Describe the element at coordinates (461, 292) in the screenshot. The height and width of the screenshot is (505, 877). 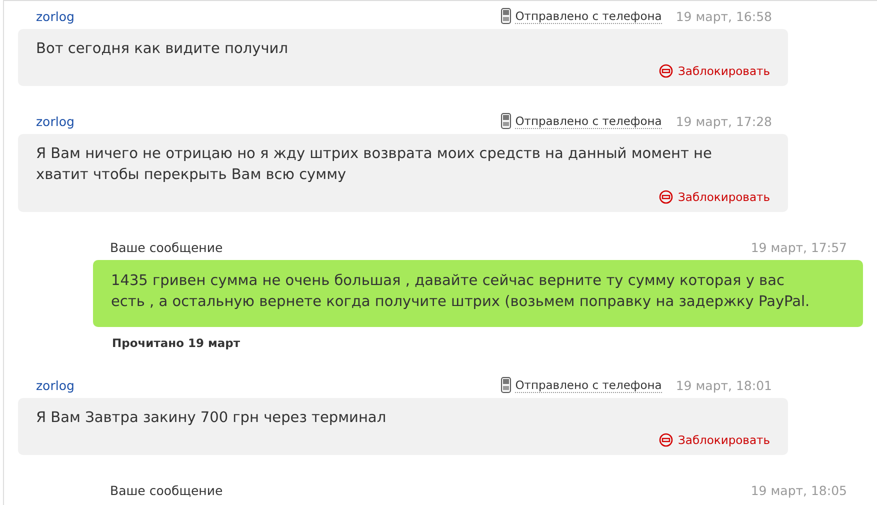
I see `message-text: 1435 гривен сумма не очень большая , давайте сейчас верните ту сумму которая у вас есть , а остальную вернете когда получите штрих (возьмем поправку на задержку PayPal.` at that location.